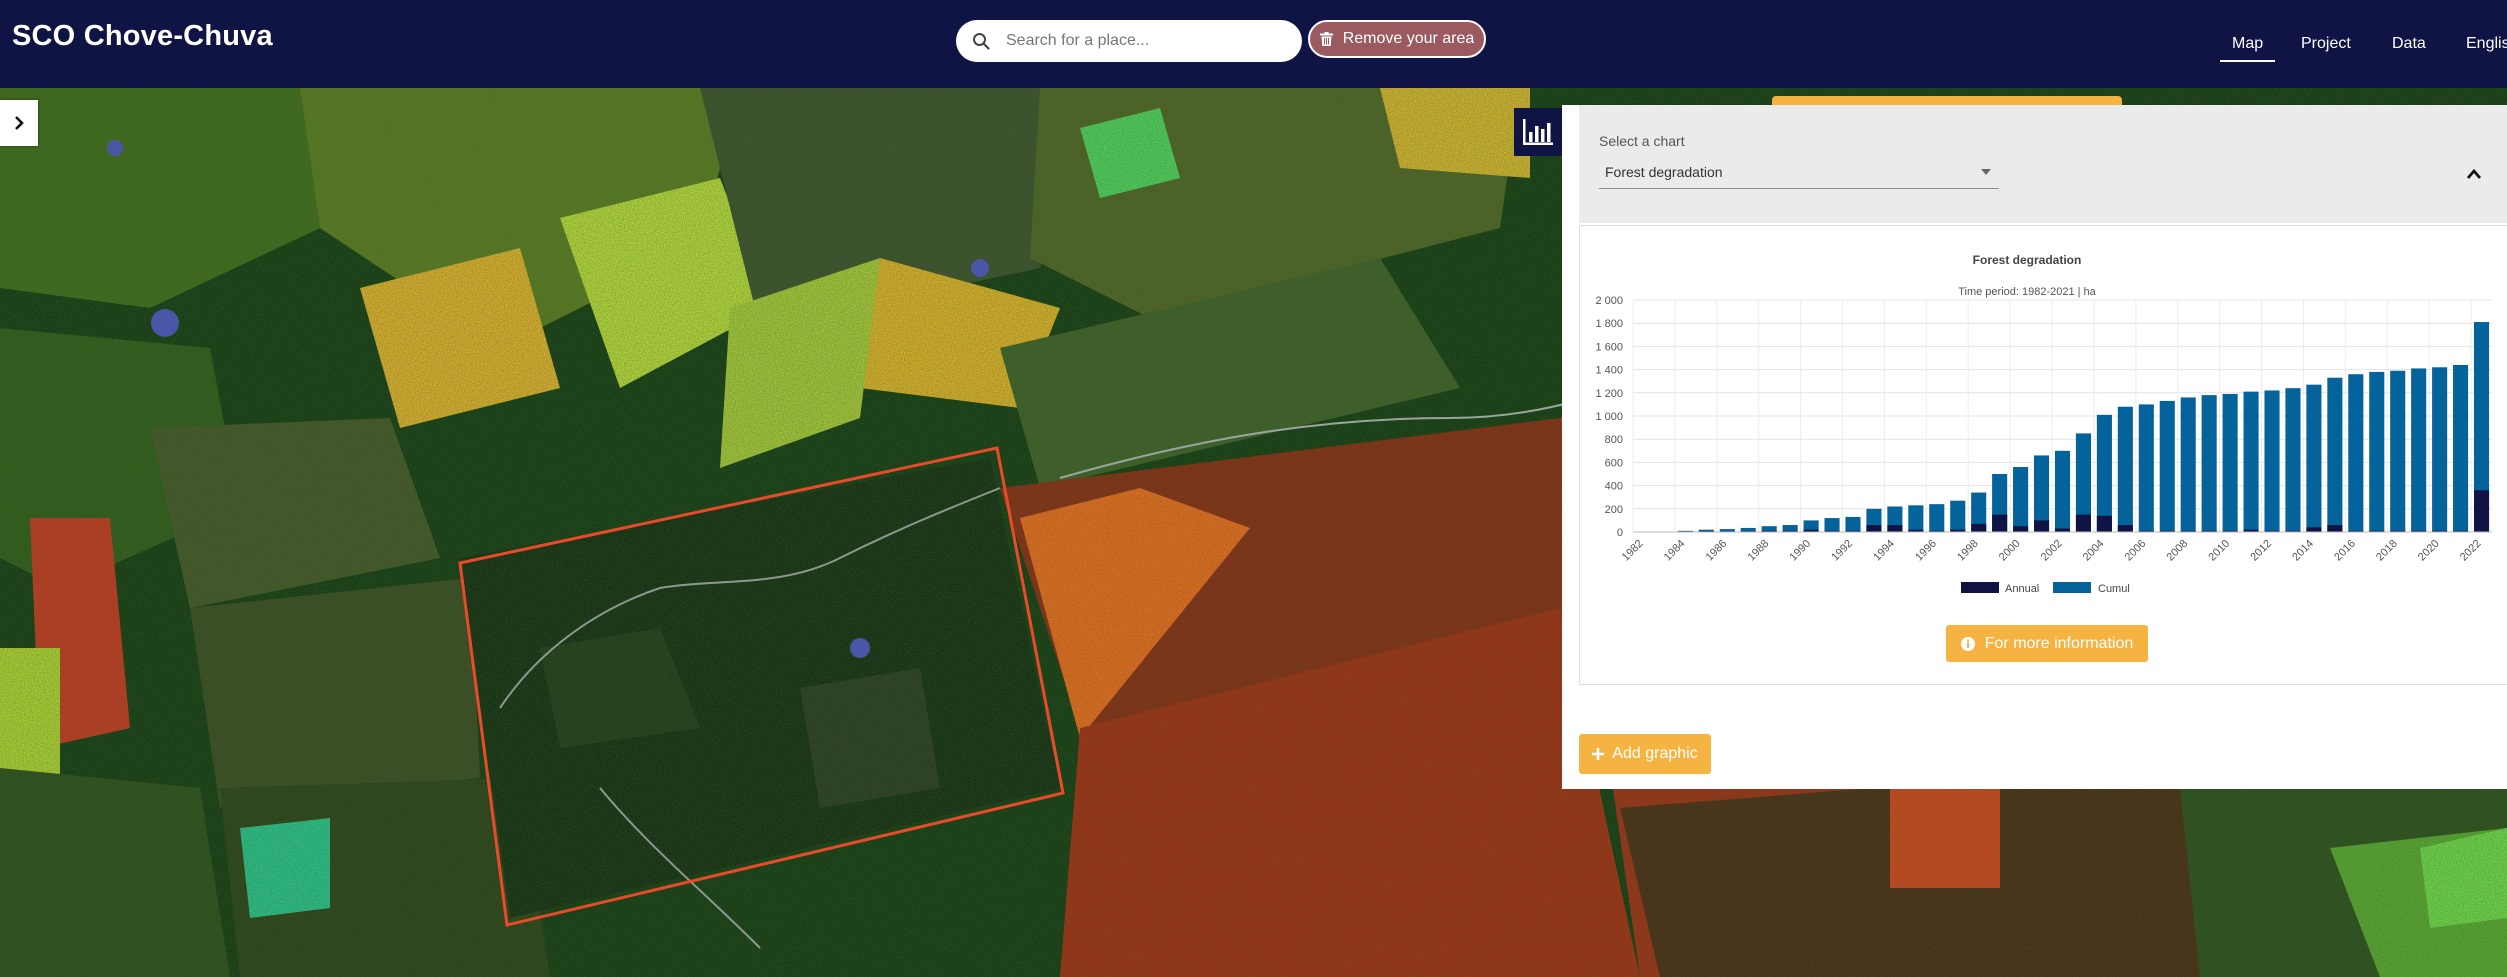 The image size is (2507, 977). I want to click on legend-label-annual: Annual, so click(2022, 589).